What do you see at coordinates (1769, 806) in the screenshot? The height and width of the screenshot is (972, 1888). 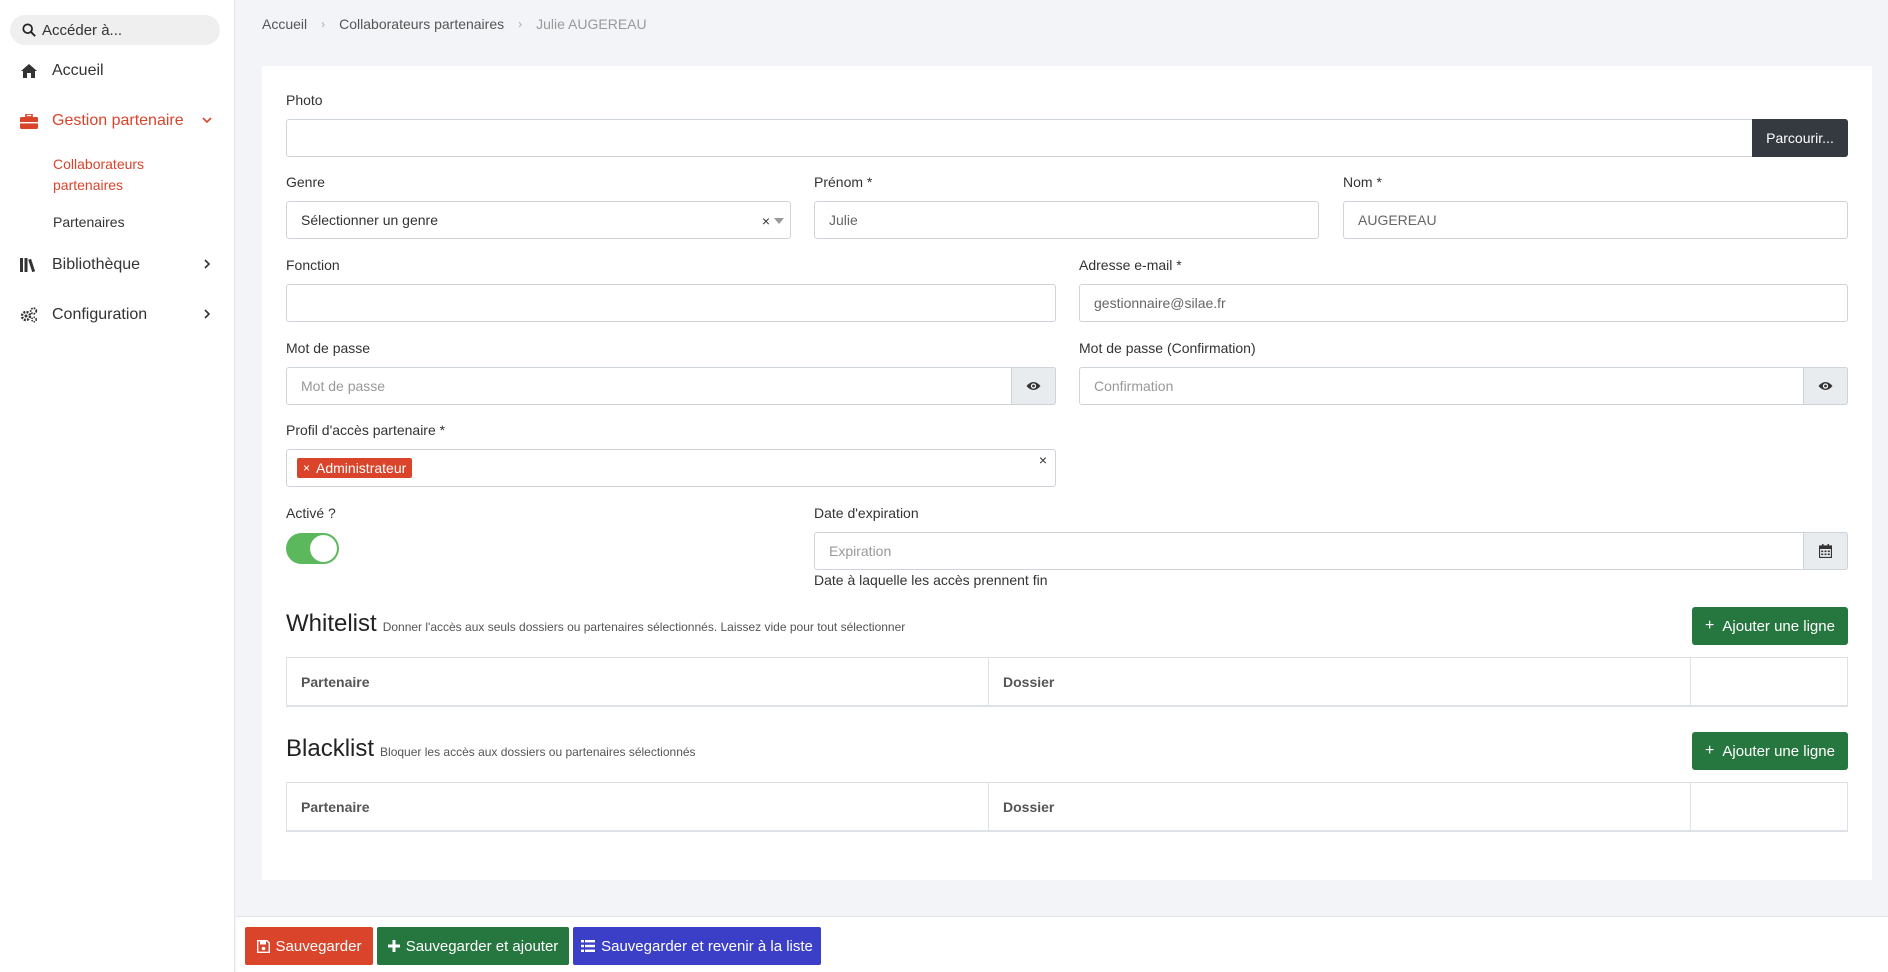 I see `blacklist-col-actions` at bounding box center [1769, 806].